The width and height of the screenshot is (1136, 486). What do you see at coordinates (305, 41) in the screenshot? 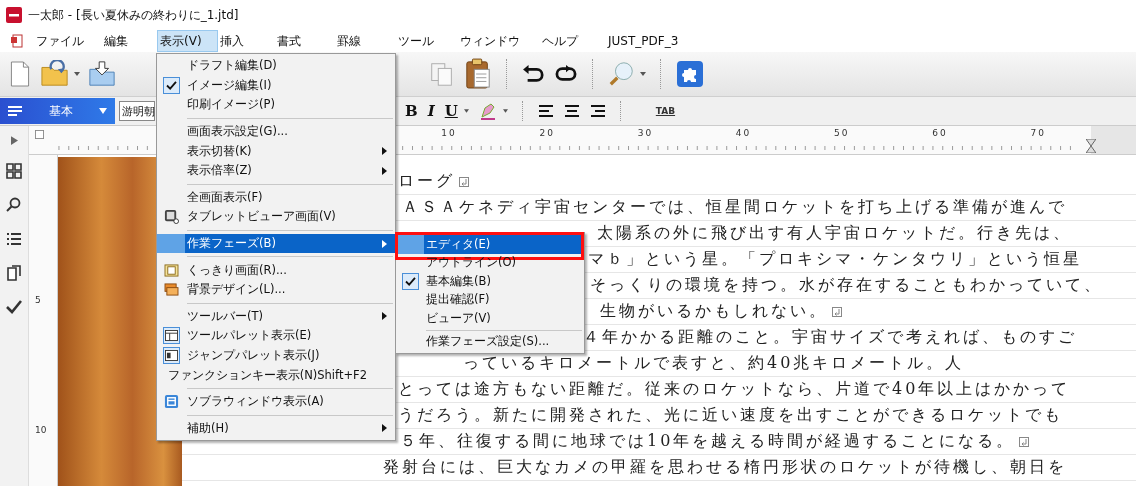
I see `menu-item: 書式` at bounding box center [305, 41].